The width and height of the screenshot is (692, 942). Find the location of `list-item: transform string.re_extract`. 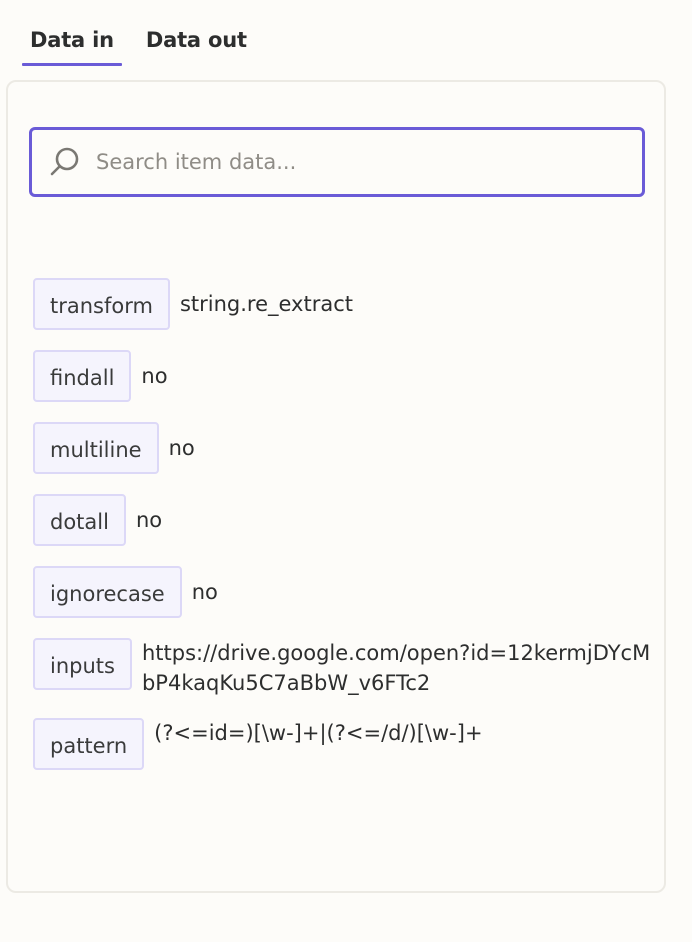

list-item: transform string.re_extract is located at coordinates (343, 304).